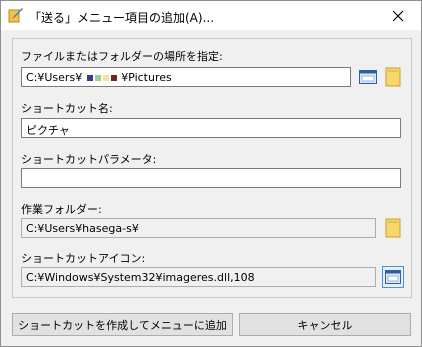 The height and width of the screenshot is (347, 422). I want to click on shortcut-name-label: ショートカット名:, so click(67, 108).